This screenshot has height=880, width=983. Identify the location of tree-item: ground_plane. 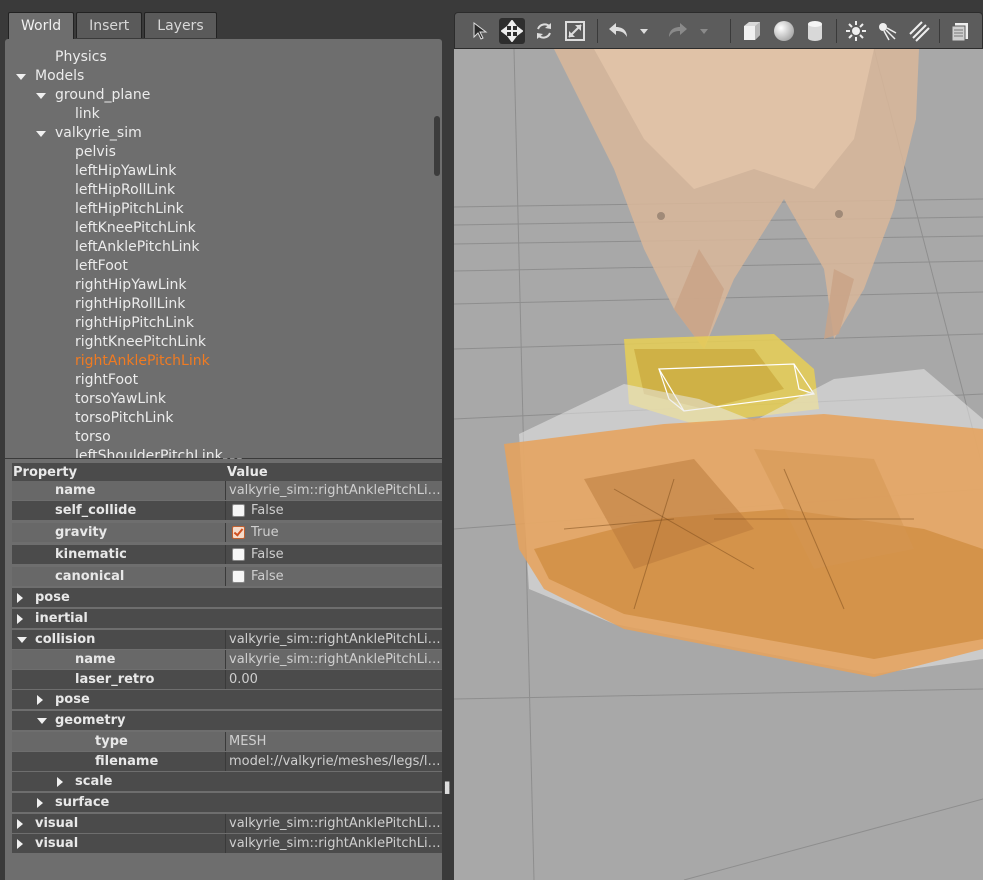
(102, 95).